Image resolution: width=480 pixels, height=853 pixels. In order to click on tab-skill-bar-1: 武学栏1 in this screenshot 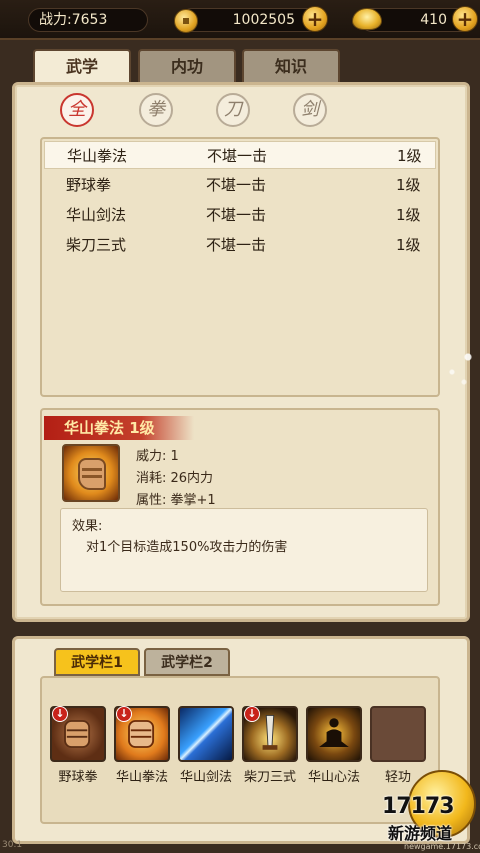, I will do `click(97, 662)`.